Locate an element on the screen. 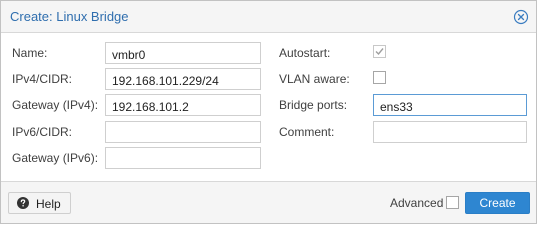 This screenshot has height=240, width=537. autostart-checkbox is located at coordinates (379, 51).